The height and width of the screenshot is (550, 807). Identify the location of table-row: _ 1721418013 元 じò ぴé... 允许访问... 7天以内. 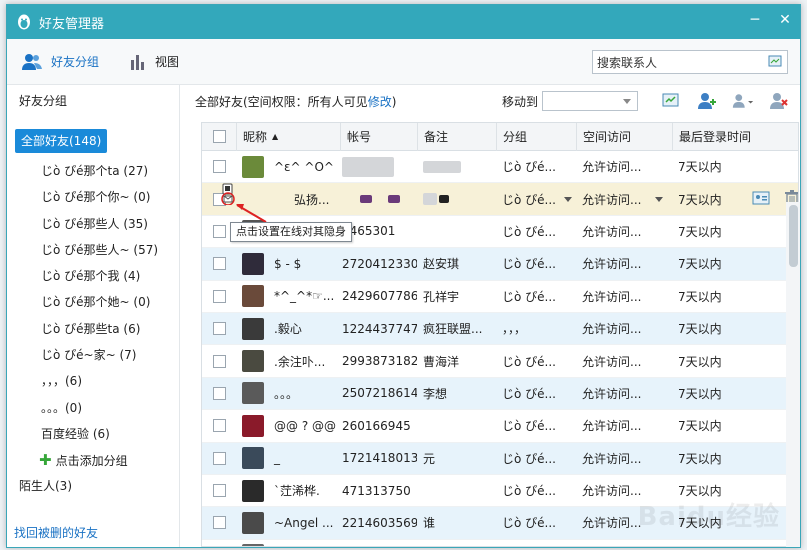
(500, 458).